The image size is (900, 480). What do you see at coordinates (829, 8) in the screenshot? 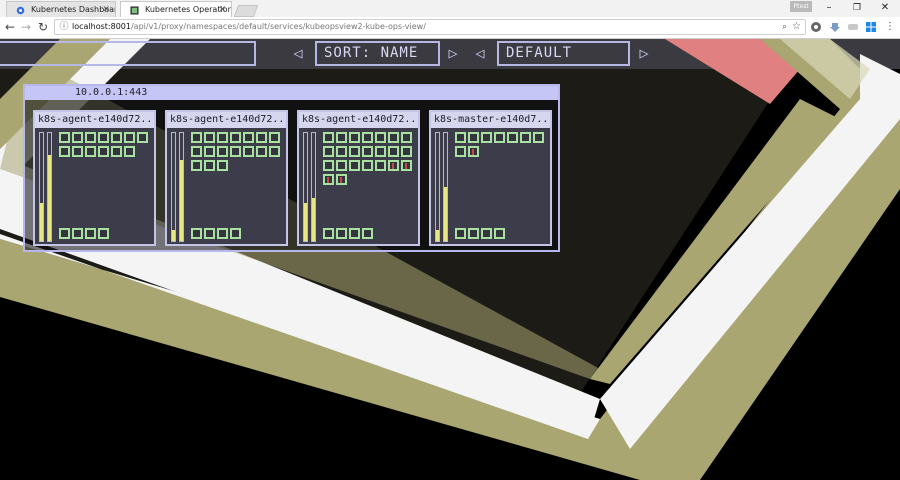
I see `minimize-button: –` at bounding box center [829, 8].